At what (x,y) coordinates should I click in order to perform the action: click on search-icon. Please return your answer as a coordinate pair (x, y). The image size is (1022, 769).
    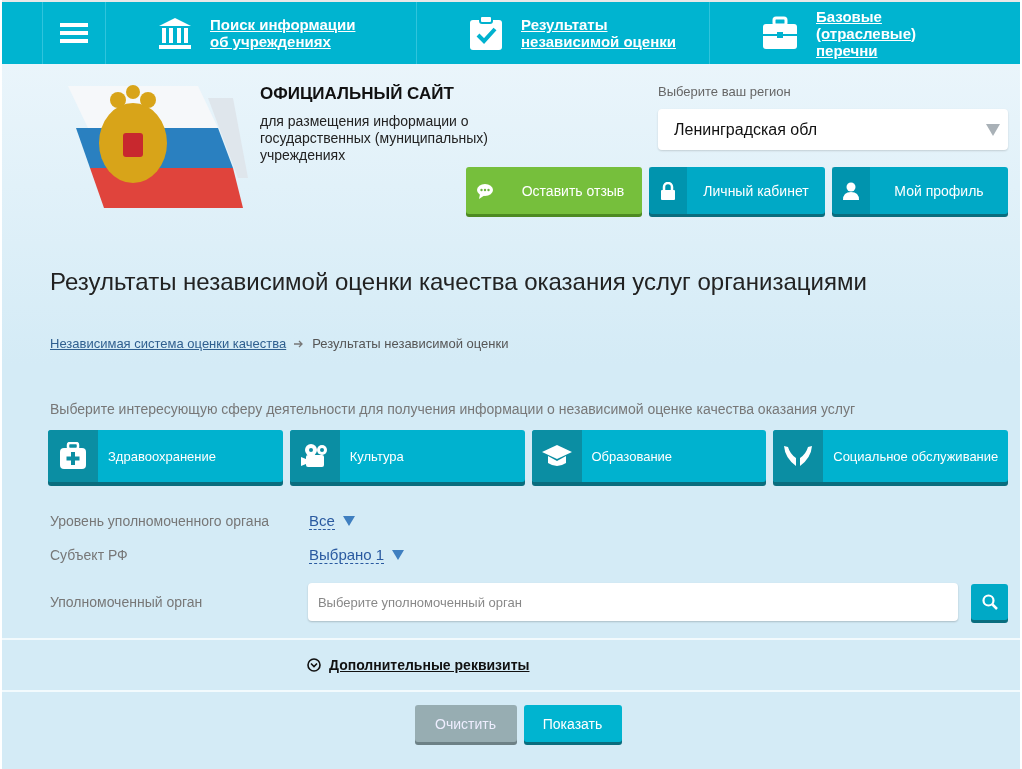
    Looking at the image, I should click on (989, 602).